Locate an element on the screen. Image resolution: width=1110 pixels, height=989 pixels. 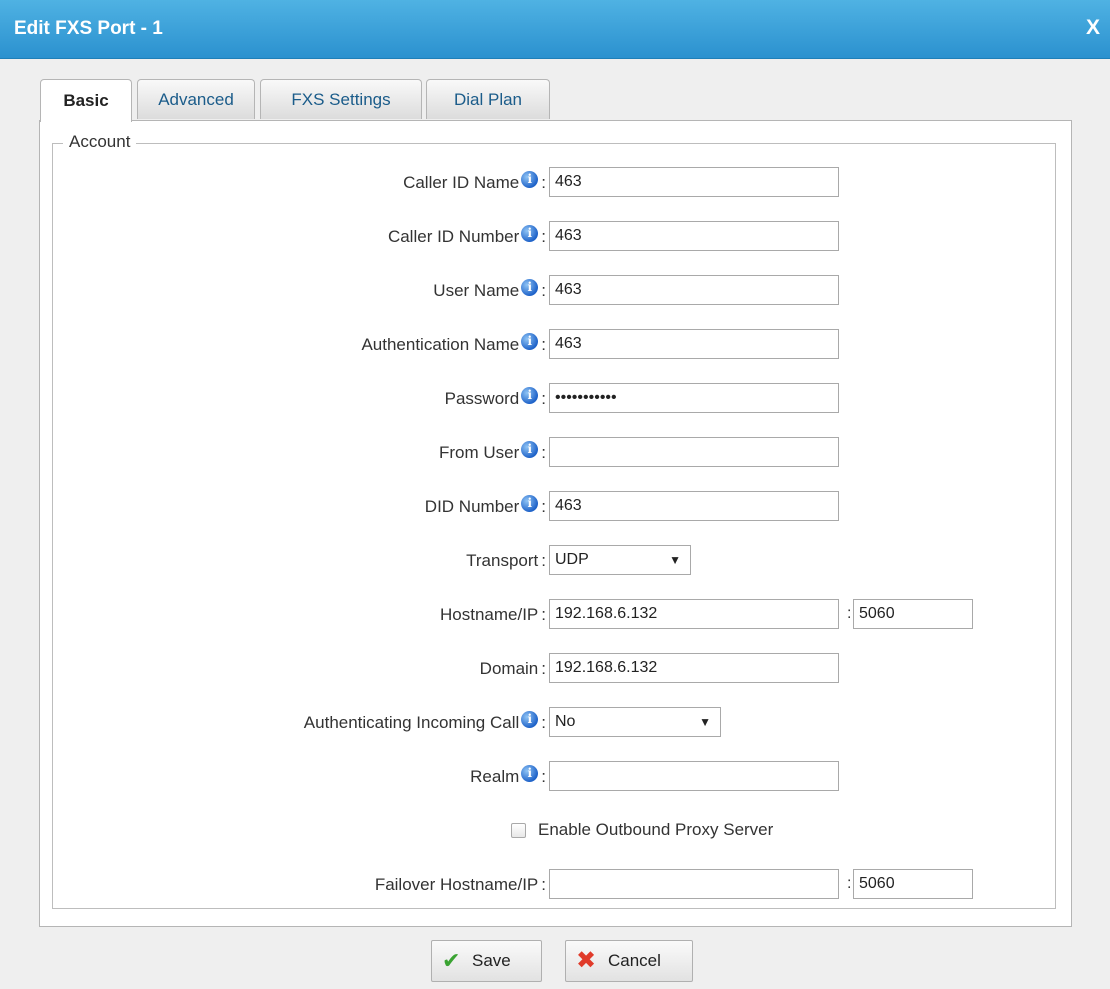
did-number-row: DID Number i : is located at coordinates (555, 507).